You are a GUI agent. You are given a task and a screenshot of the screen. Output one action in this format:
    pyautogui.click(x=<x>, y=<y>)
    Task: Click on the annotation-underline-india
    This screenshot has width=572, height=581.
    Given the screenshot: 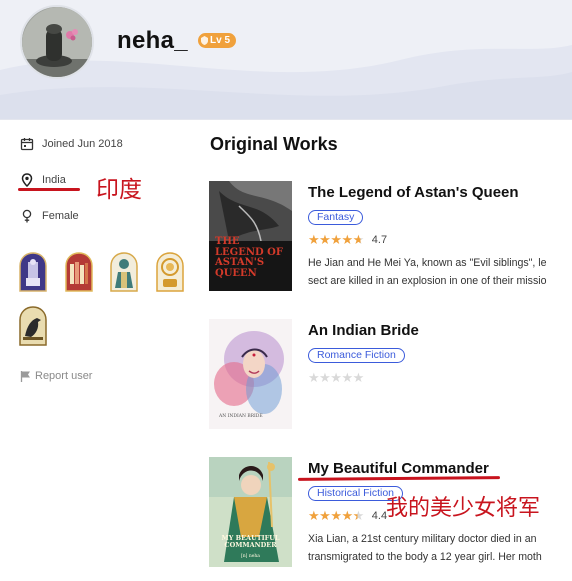 What is the action you would take?
    pyautogui.click(x=49, y=189)
    